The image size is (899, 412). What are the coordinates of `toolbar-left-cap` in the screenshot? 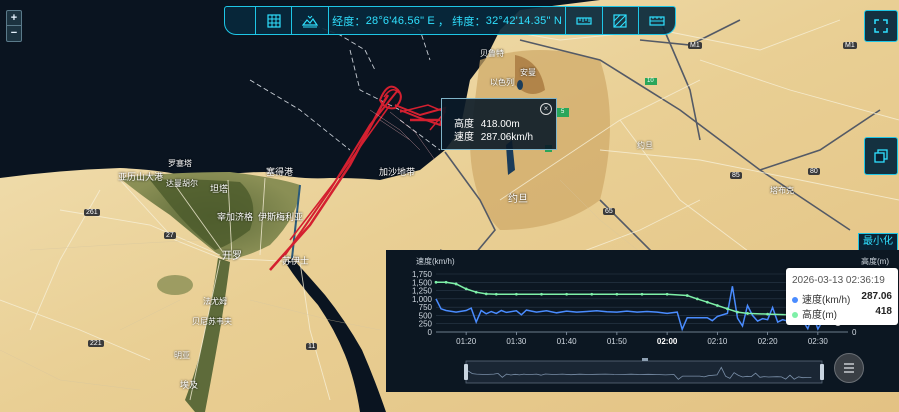 It's located at (240, 20).